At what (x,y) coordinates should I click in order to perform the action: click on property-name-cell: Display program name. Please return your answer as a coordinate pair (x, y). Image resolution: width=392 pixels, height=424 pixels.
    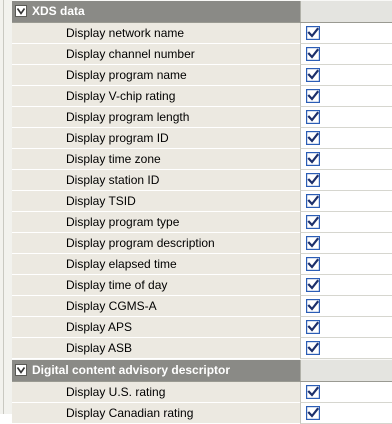
    Looking at the image, I should click on (156, 75).